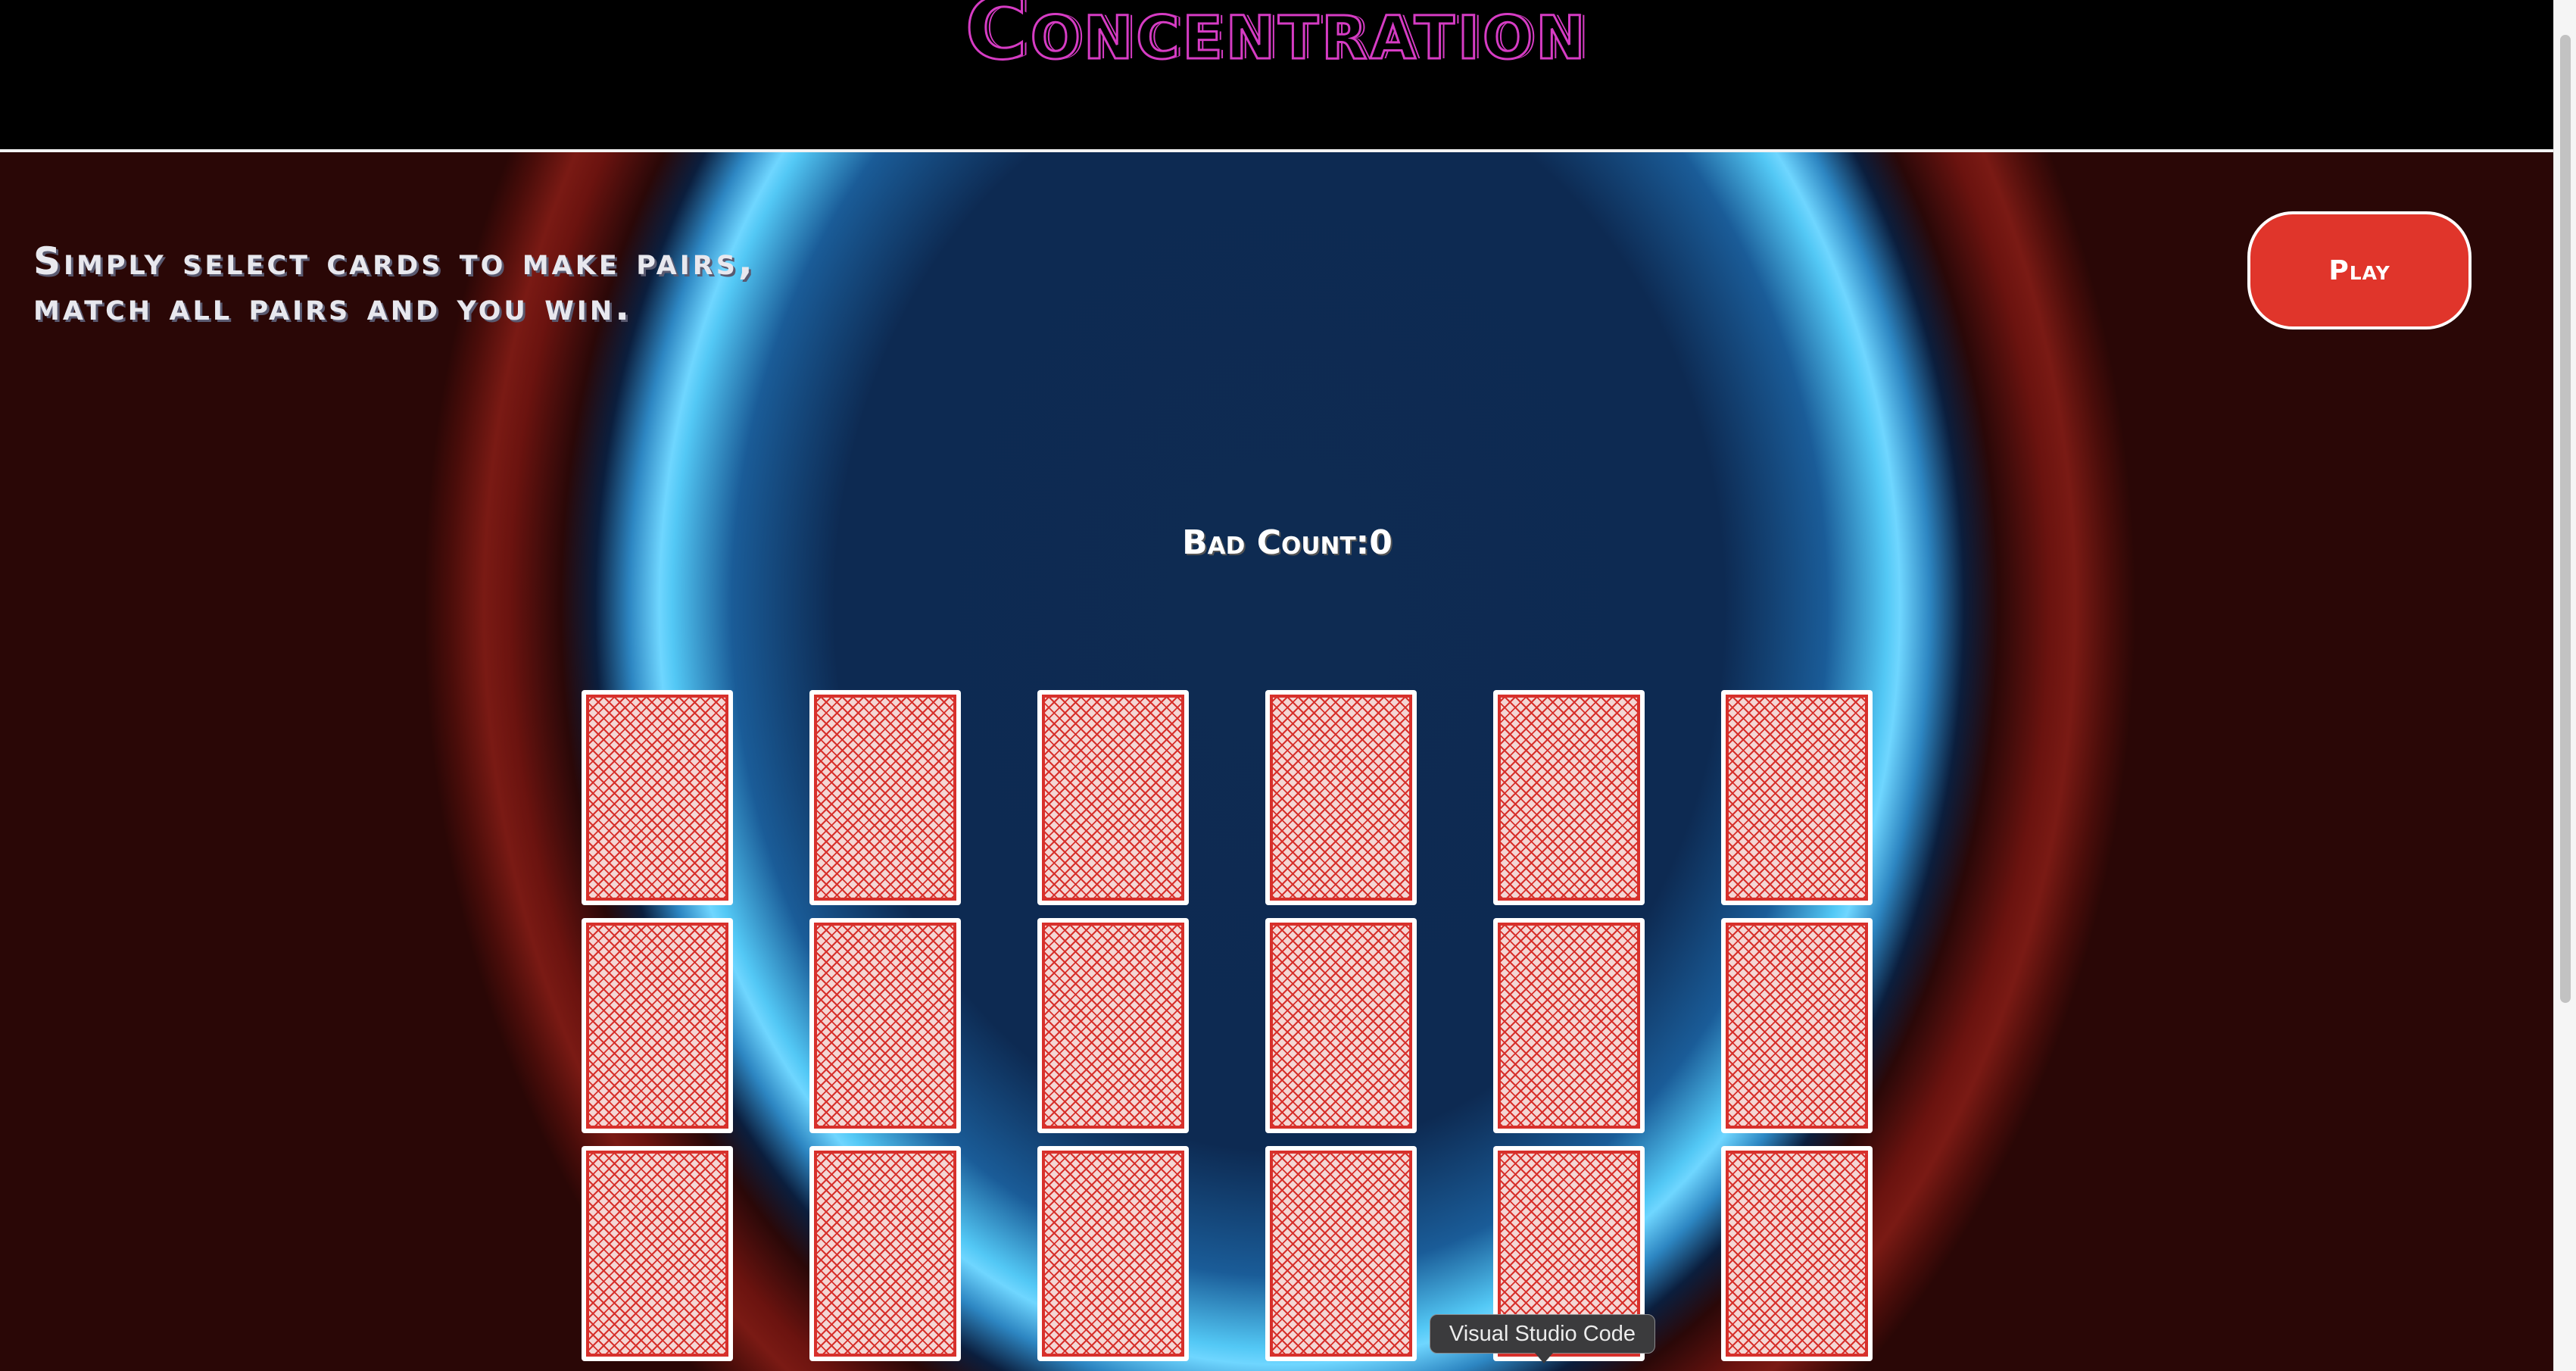 The image size is (2576, 1371). I want to click on bad-count-value: 0, so click(1380, 542).